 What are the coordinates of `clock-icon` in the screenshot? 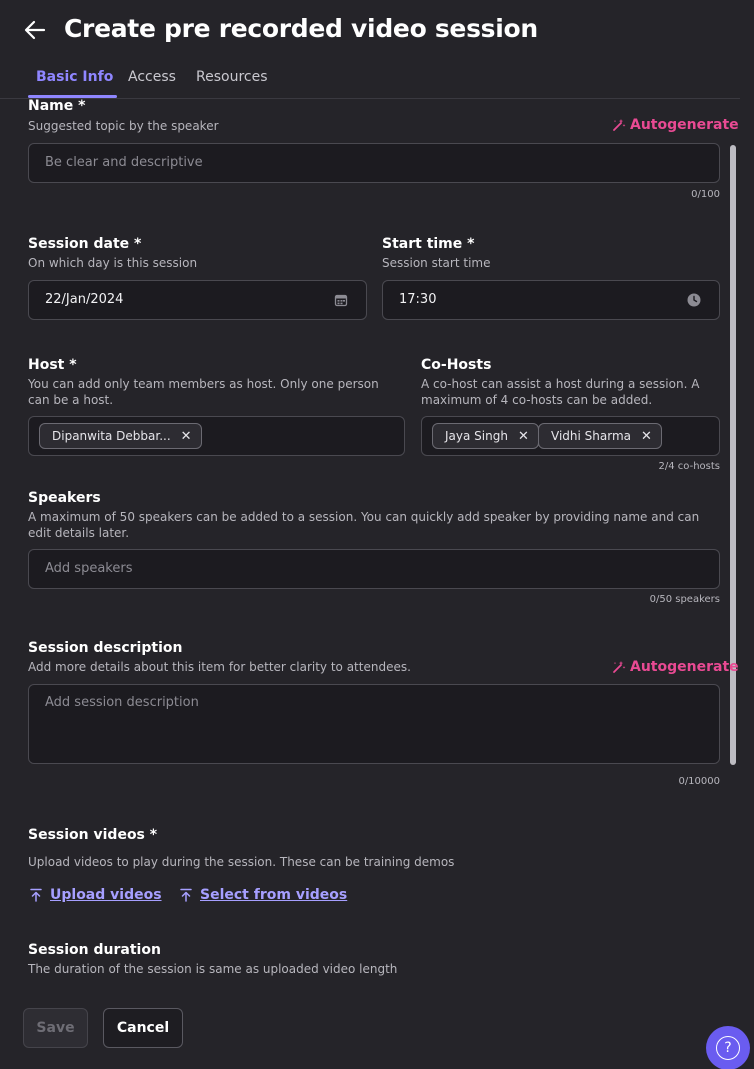 It's located at (694, 300).